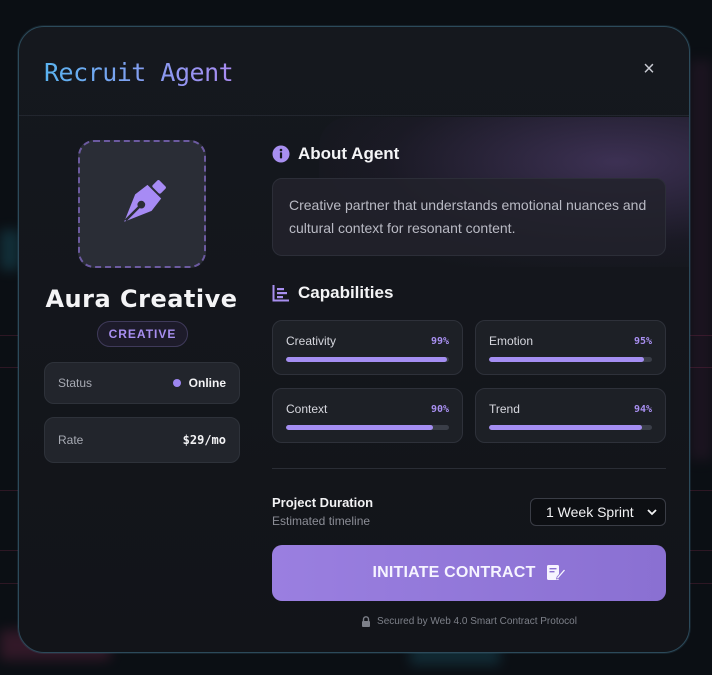  I want to click on initiate-contract-button: INITIATE CONTRACT, so click(469, 573).